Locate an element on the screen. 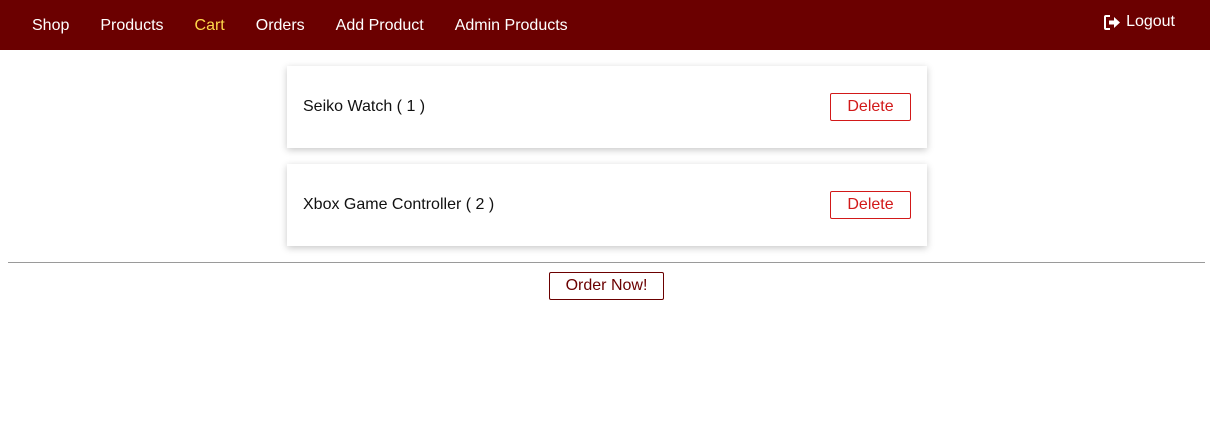  logout-label: Logout is located at coordinates (1150, 21).